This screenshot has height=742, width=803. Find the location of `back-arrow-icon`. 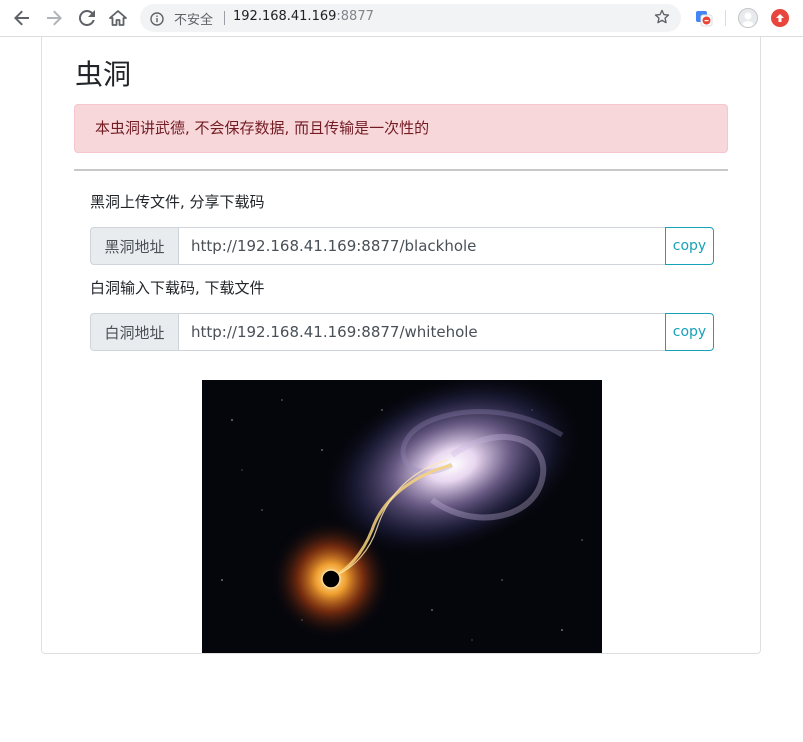

back-arrow-icon is located at coordinates (22, 18).